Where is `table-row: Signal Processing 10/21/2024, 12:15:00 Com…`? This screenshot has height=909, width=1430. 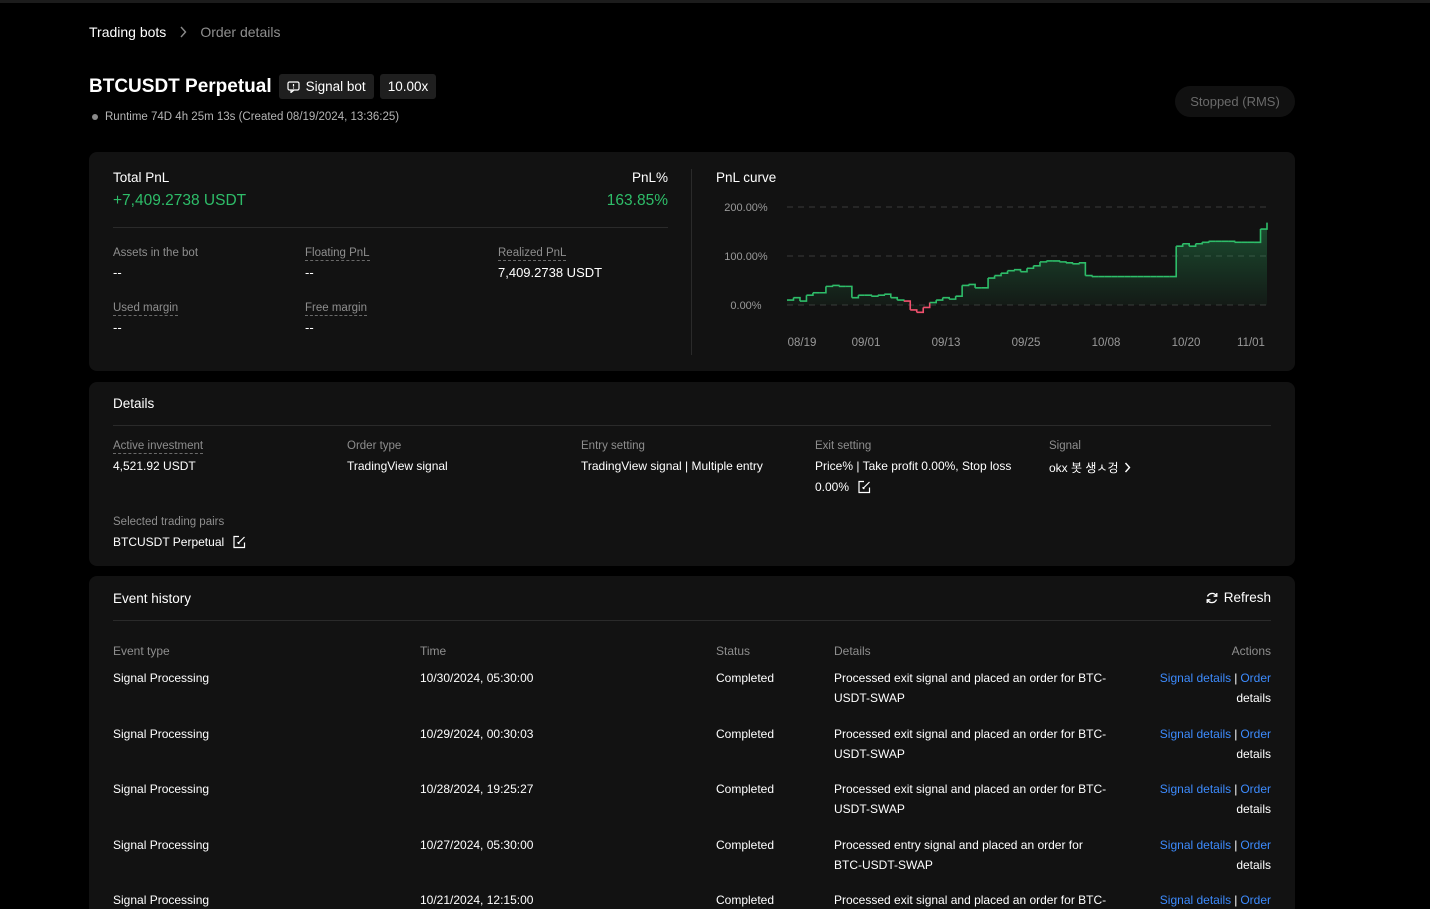
table-row: Signal Processing 10/21/2024, 12:15:00 Com… is located at coordinates (692, 899).